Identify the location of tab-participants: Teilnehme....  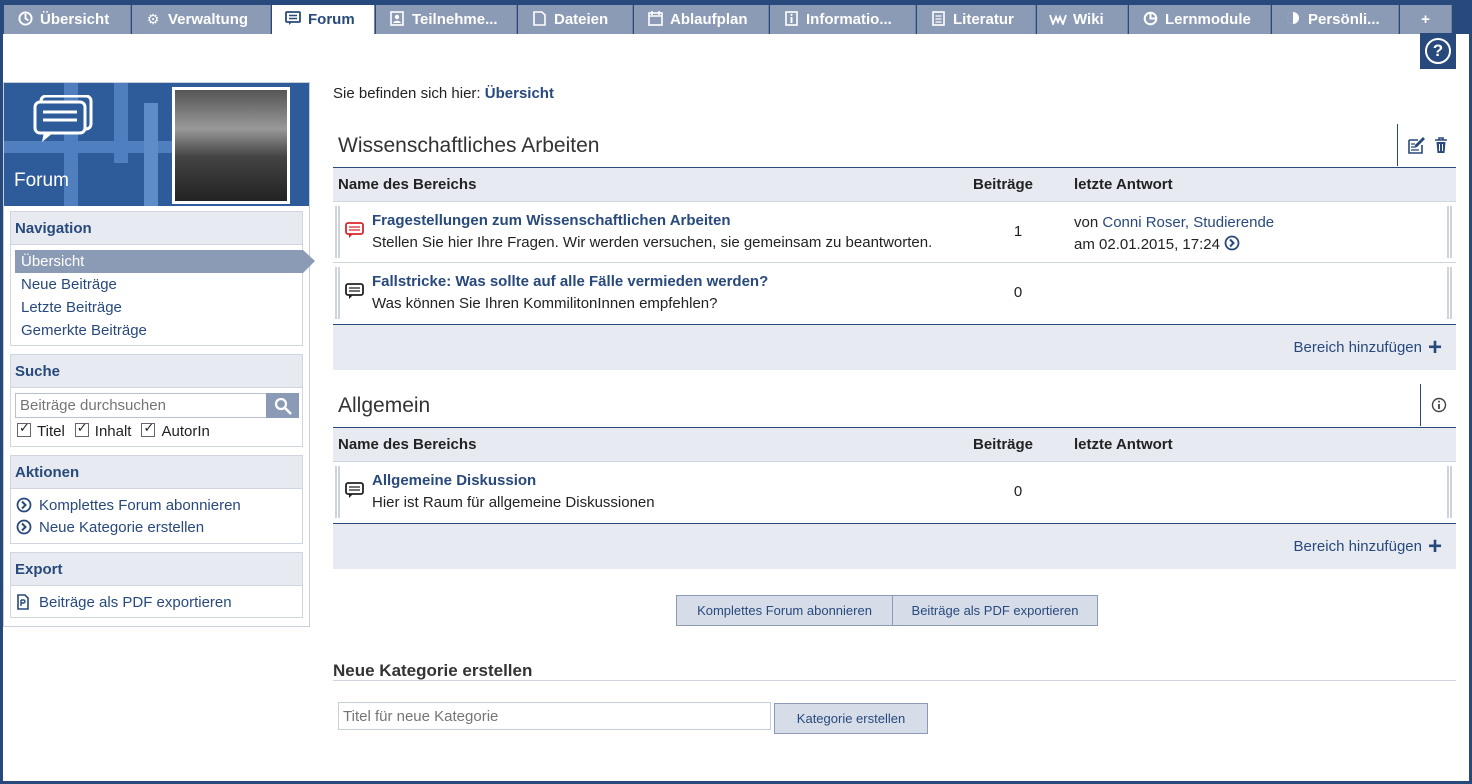
(446, 19).